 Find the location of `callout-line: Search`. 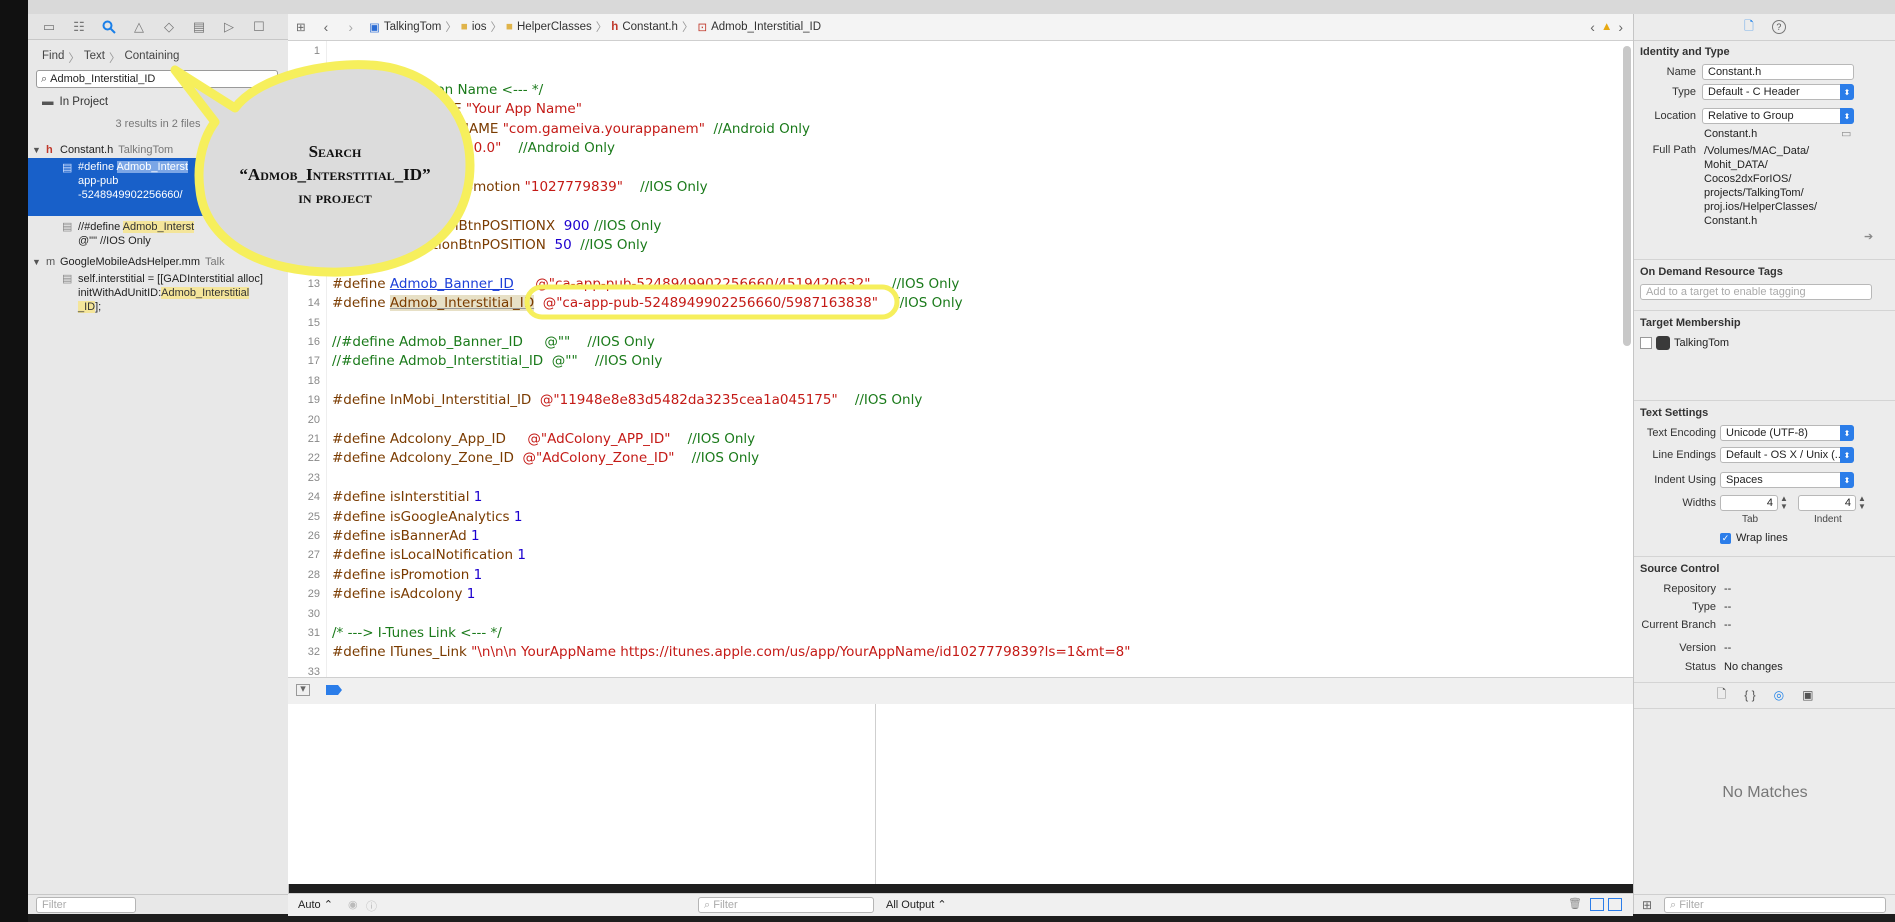

callout-line: Search is located at coordinates (335, 151).